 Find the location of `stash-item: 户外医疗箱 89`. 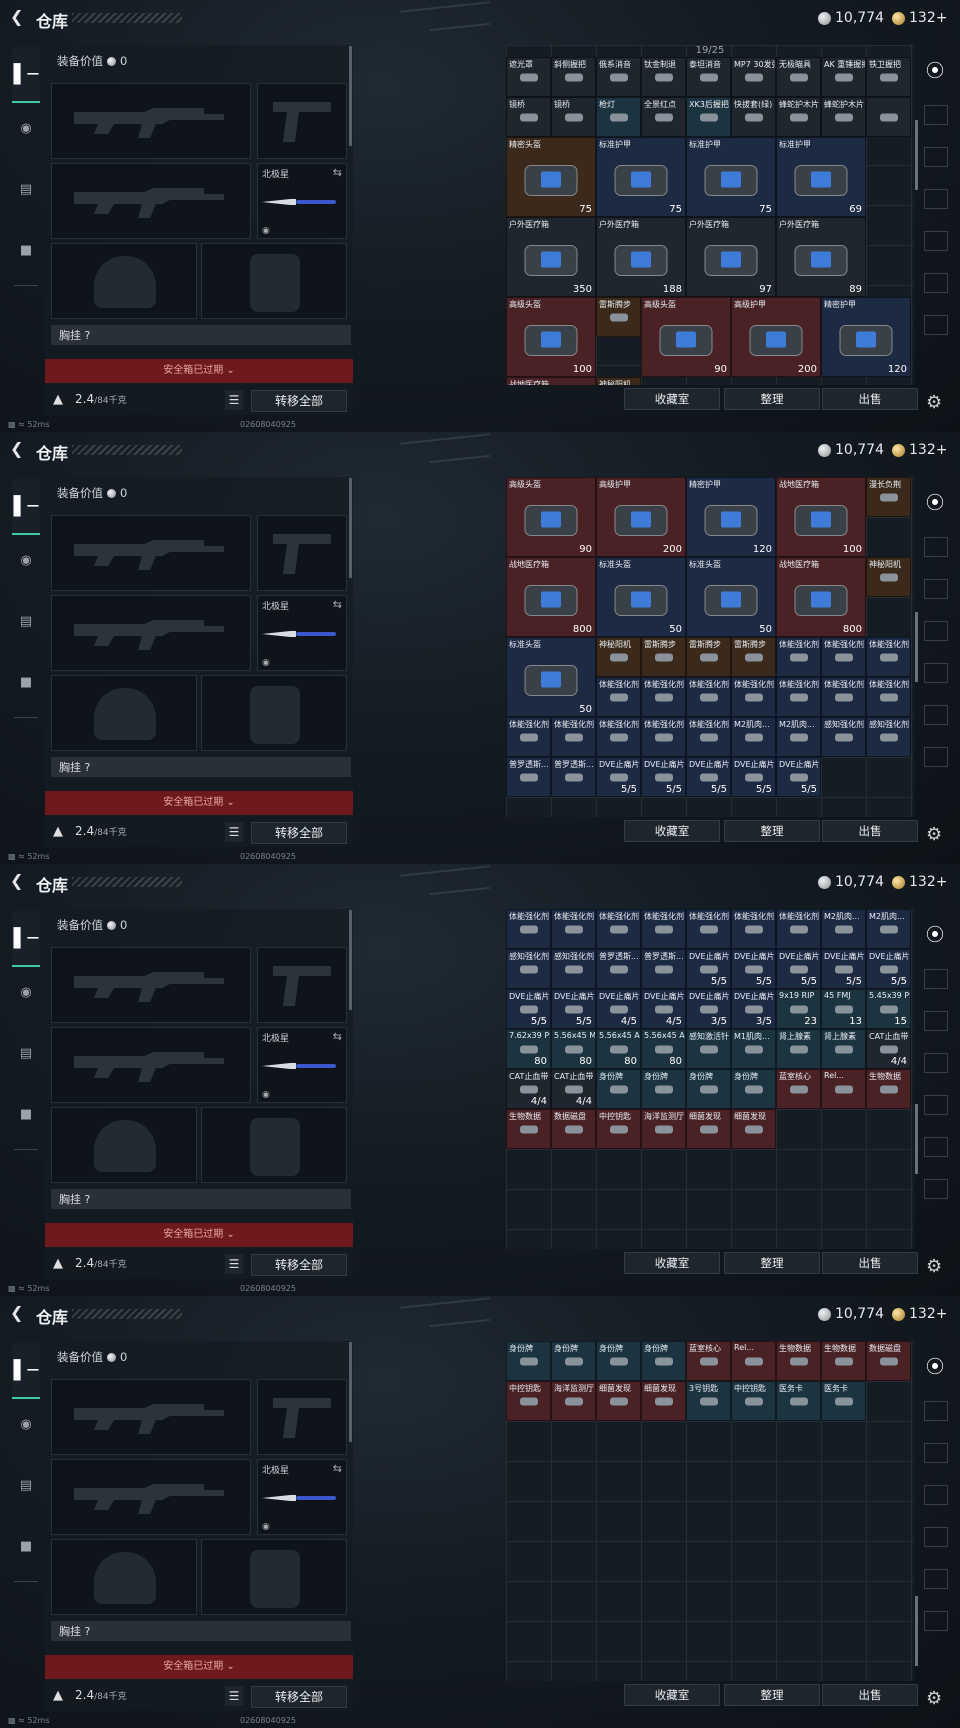

stash-item: 户外医疗箱 89 is located at coordinates (821, 257).